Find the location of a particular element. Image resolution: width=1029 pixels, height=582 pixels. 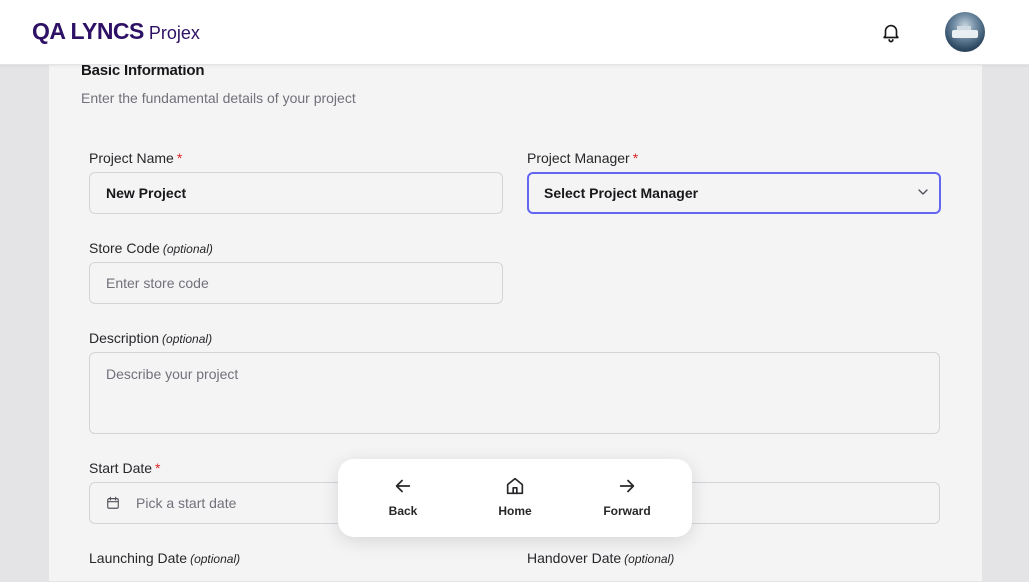

brand-product: Projex is located at coordinates (174, 33).